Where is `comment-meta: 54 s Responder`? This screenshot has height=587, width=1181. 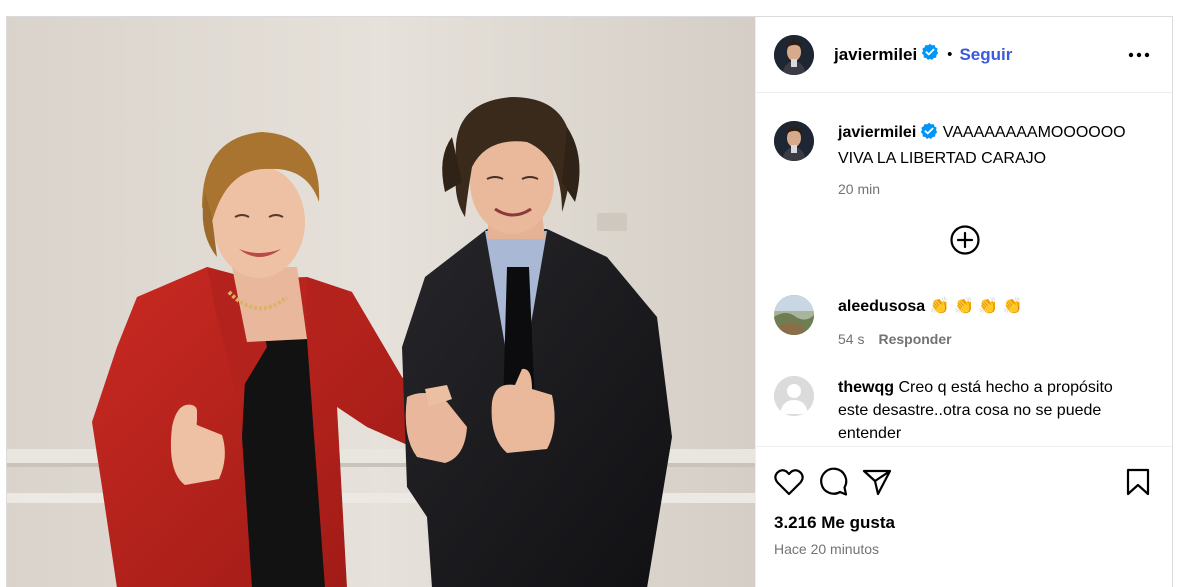 comment-meta: 54 s Responder is located at coordinates (930, 339).